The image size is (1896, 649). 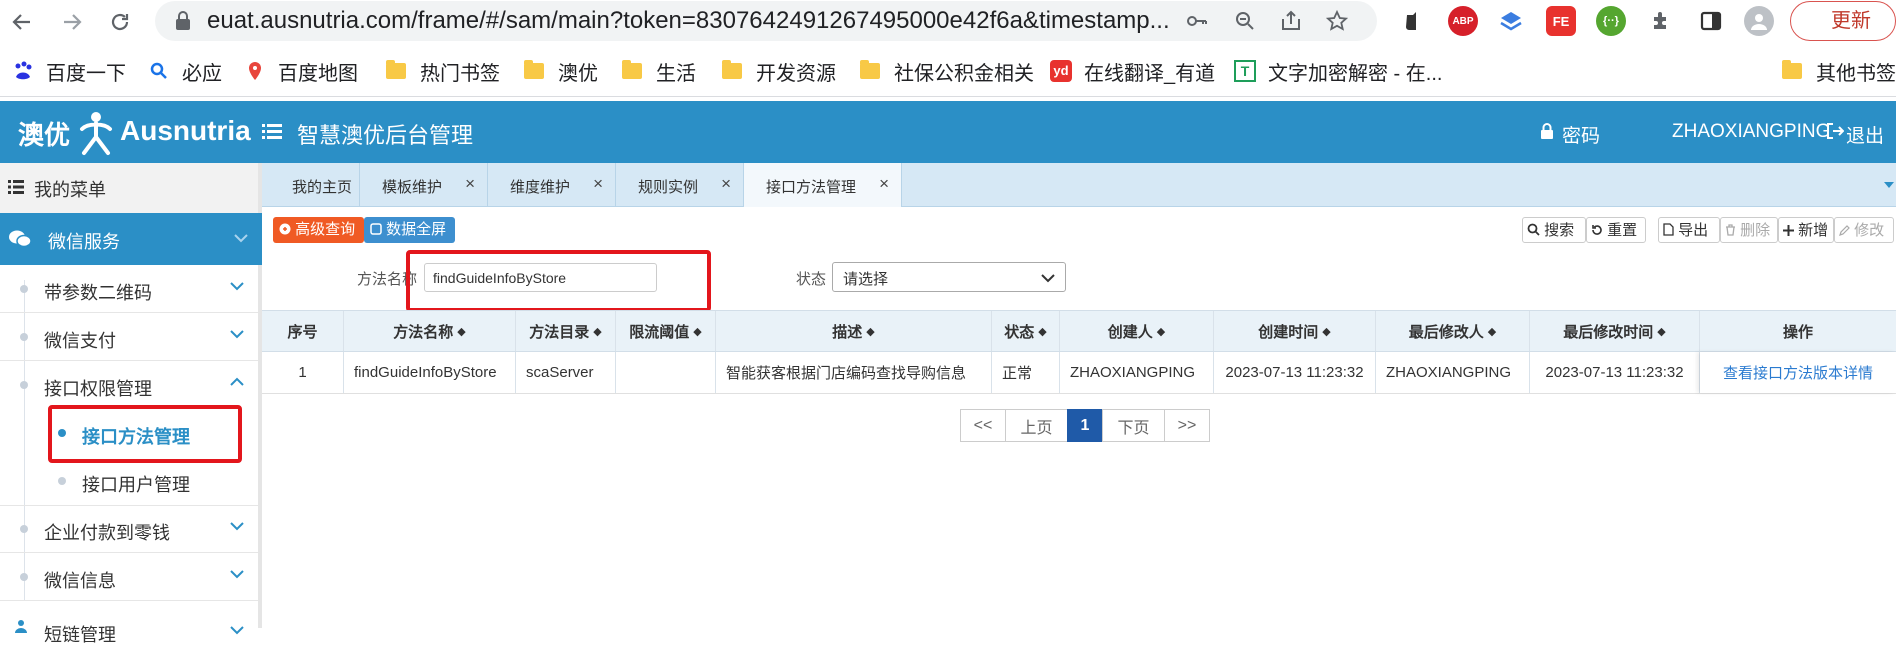 What do you see at coordinates (1668, 229) in the screenshot?
I see `file-export-icon` at bounding box center [1668, 229].